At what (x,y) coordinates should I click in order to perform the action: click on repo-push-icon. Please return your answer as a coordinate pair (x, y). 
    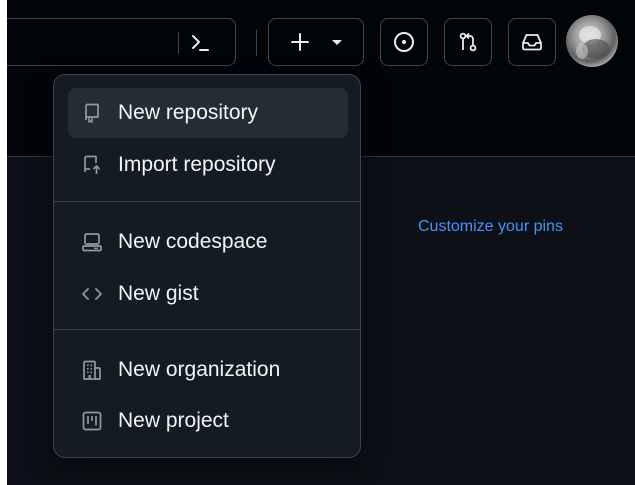
    Looking at the image, I should click on (92, 165).